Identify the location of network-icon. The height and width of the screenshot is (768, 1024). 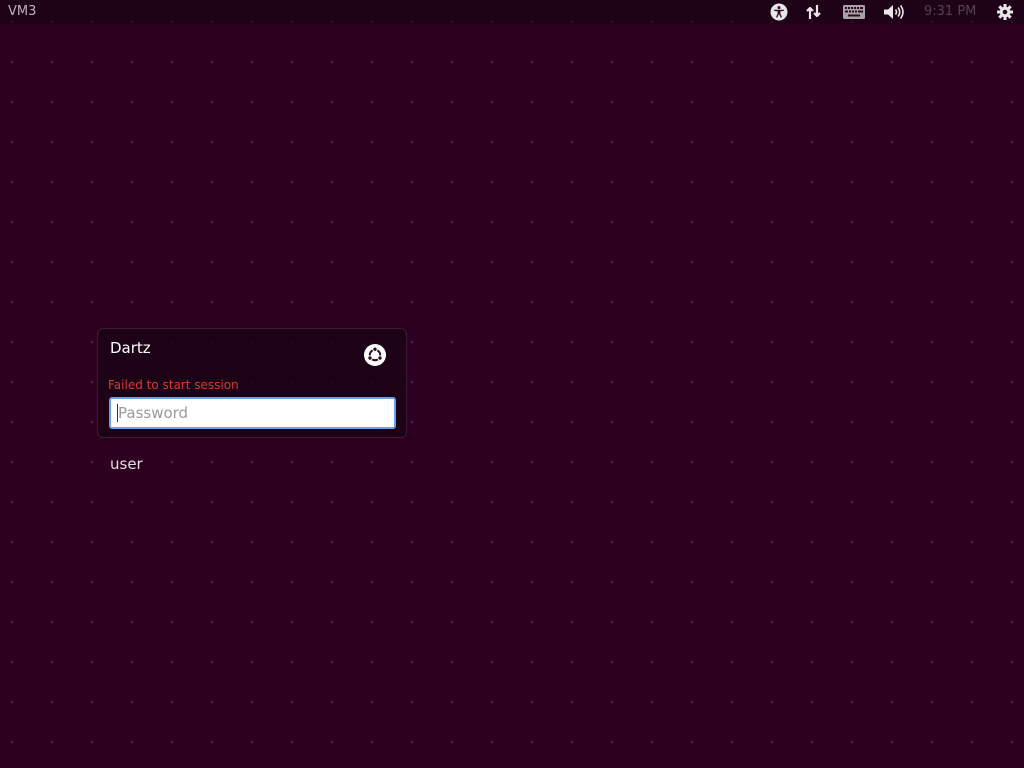
(814, 12).